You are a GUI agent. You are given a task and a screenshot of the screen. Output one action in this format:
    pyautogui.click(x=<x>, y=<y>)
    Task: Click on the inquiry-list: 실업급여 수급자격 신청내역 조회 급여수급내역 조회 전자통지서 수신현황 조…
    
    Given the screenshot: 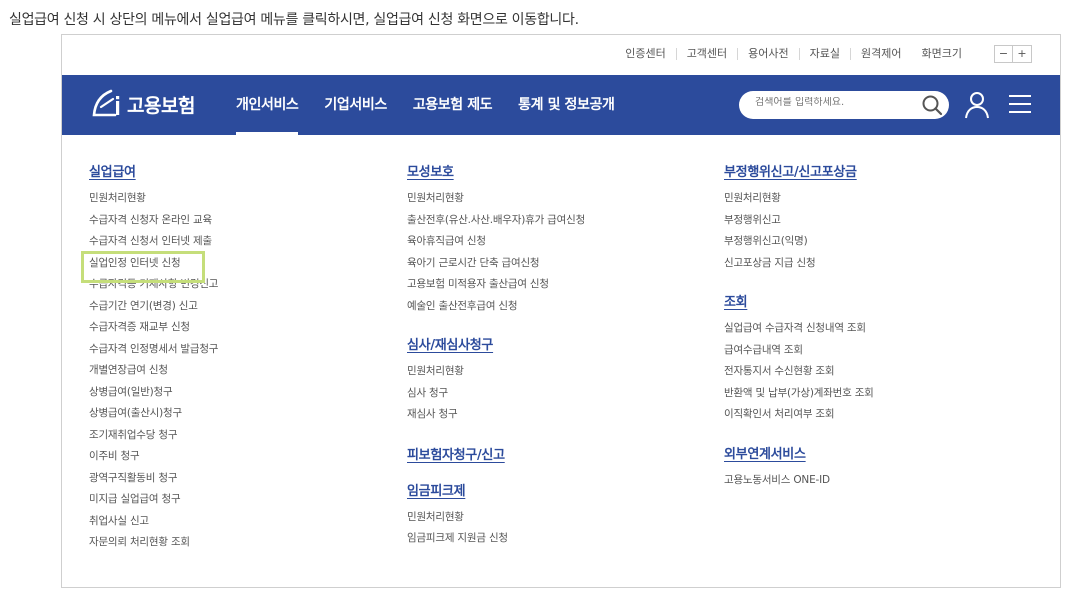 What is the action you would take?
    pyautogui.click(x=799, y=372)
    